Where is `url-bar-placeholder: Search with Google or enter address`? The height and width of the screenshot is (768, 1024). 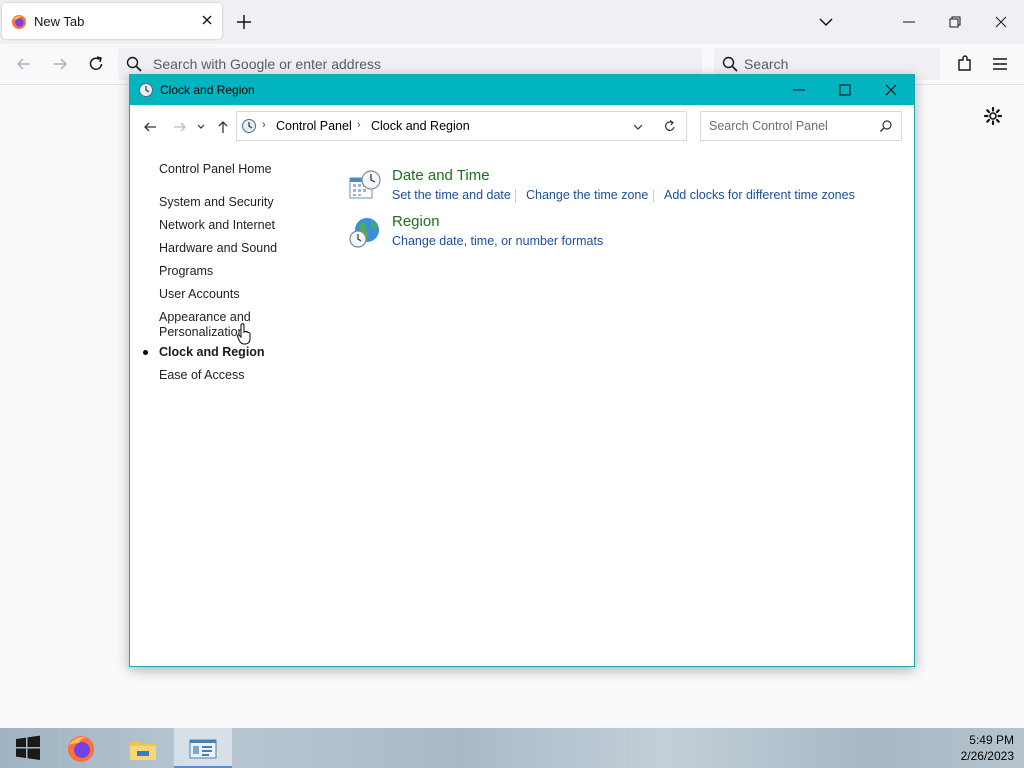 url-bar-placeholder: Search with Google or enter address is located at coordinates (267, 64).